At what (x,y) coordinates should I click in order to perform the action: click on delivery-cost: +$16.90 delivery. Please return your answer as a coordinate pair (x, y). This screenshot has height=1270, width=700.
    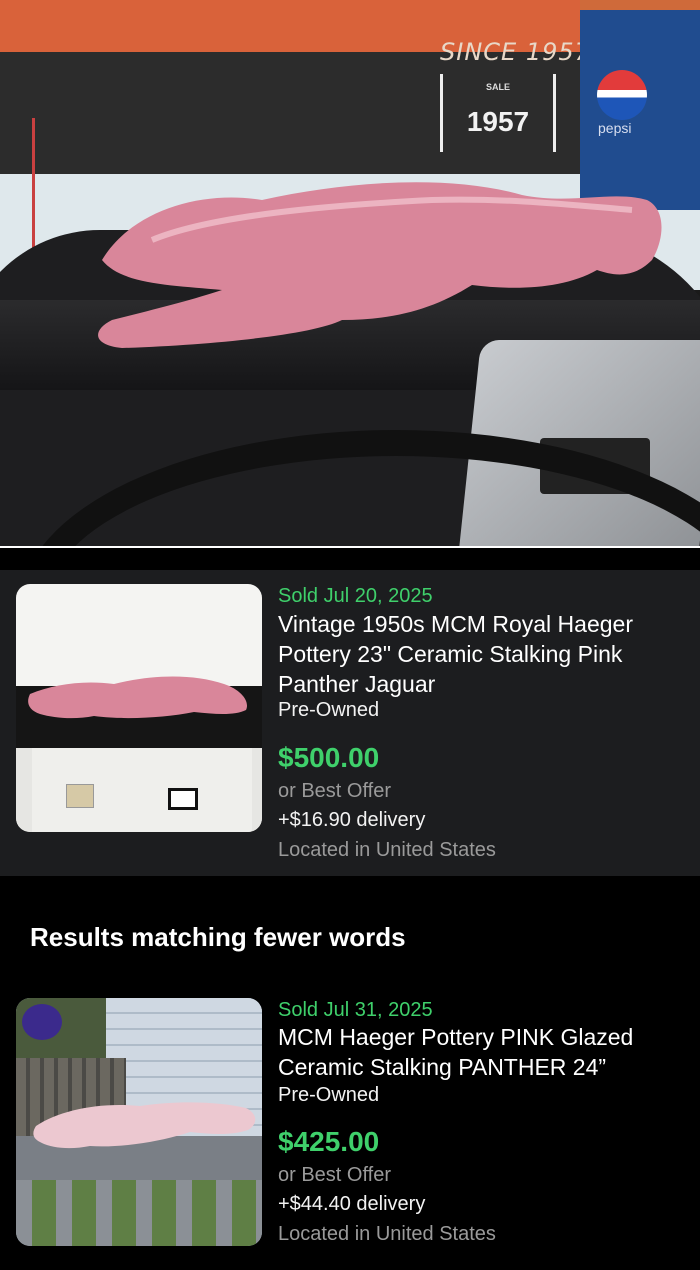
    Looking at the image, I should click on (352, 820).